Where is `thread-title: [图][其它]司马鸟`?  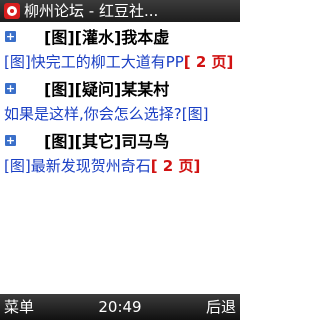 thread-title: [图][其它]司马鸟 is located at coordinates (107, 141).